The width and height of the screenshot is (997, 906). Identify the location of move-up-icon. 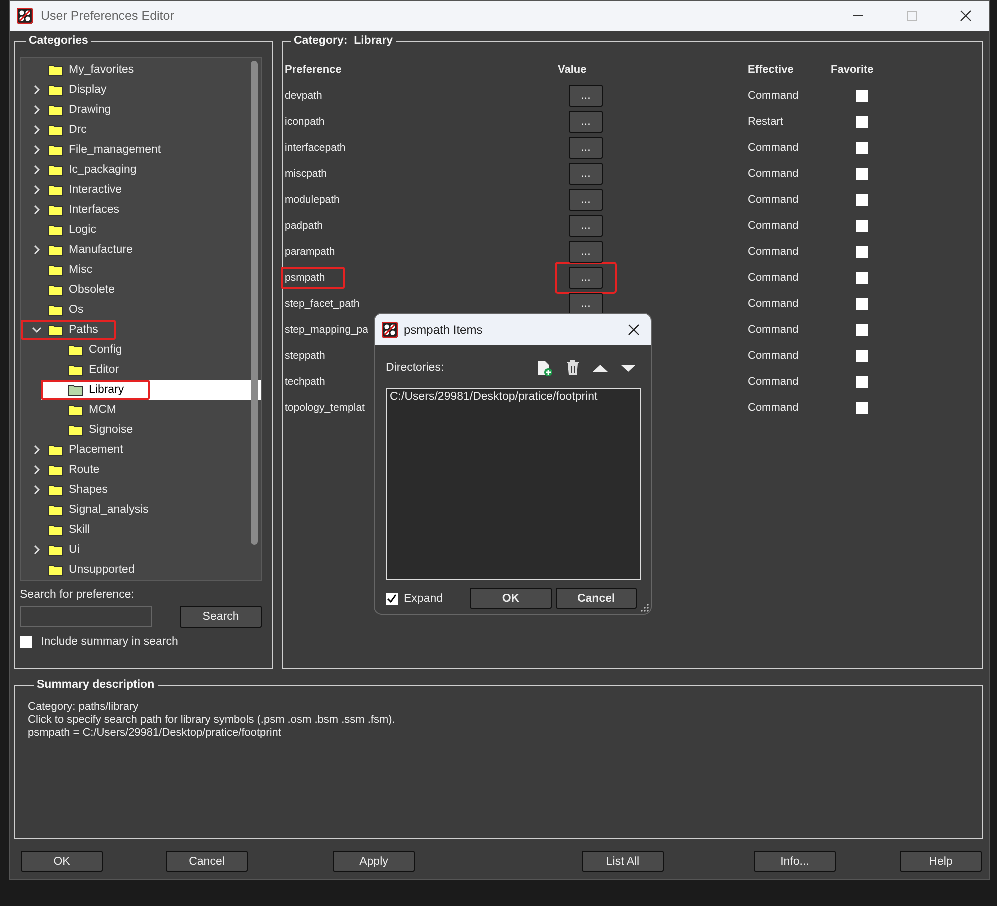
(600, 368).